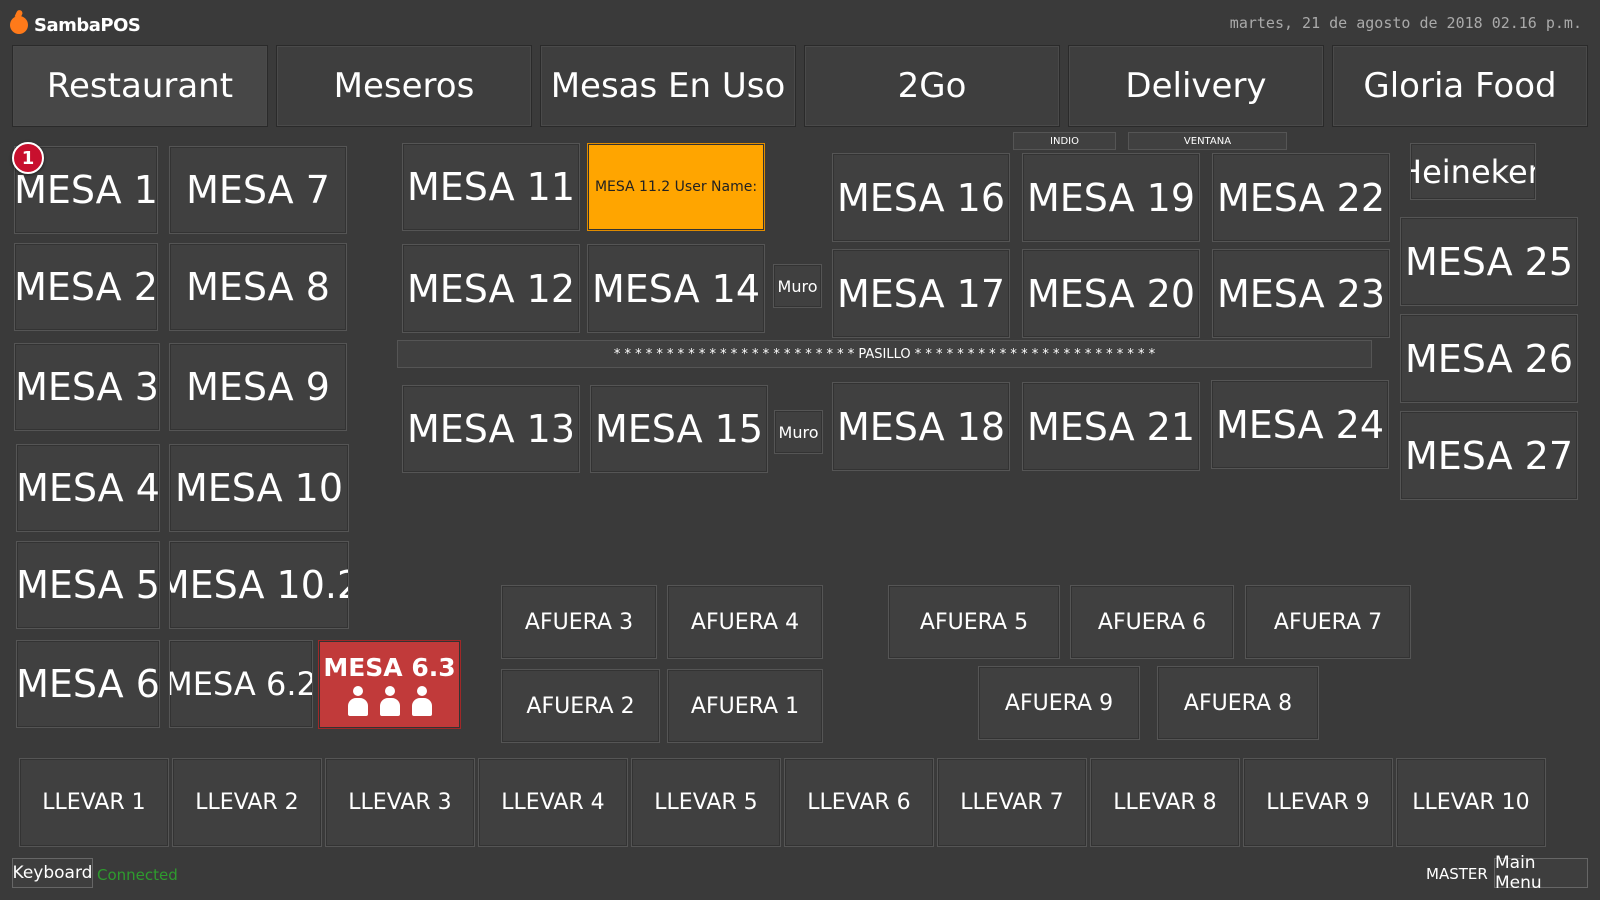 The height and width of the screenshot is (900, 1600). Describe the element at coordinates (259, 488) in the screenshot. I see `table-mesa-10: MESA 10` at that location.